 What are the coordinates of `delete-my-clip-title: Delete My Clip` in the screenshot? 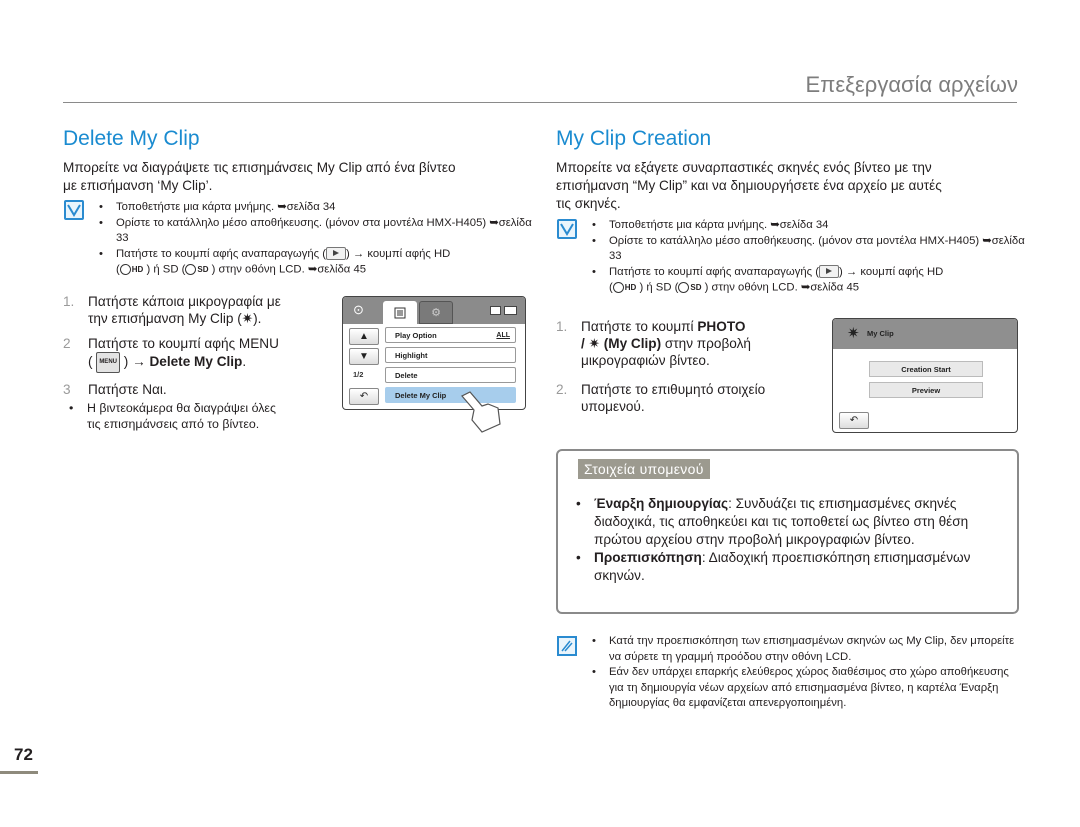 It's located at (131, 138).